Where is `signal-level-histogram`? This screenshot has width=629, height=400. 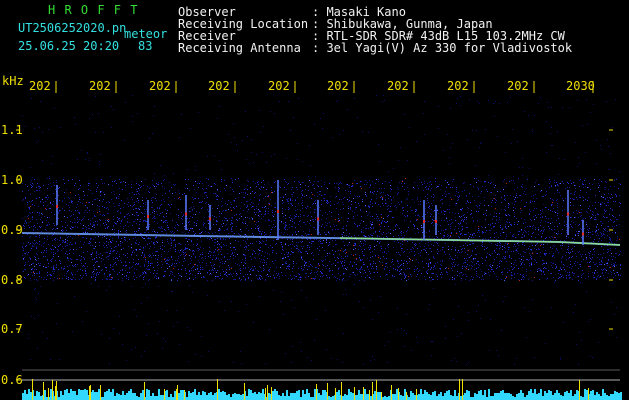 signal-level-histogram is located at coordinates (322, 389).